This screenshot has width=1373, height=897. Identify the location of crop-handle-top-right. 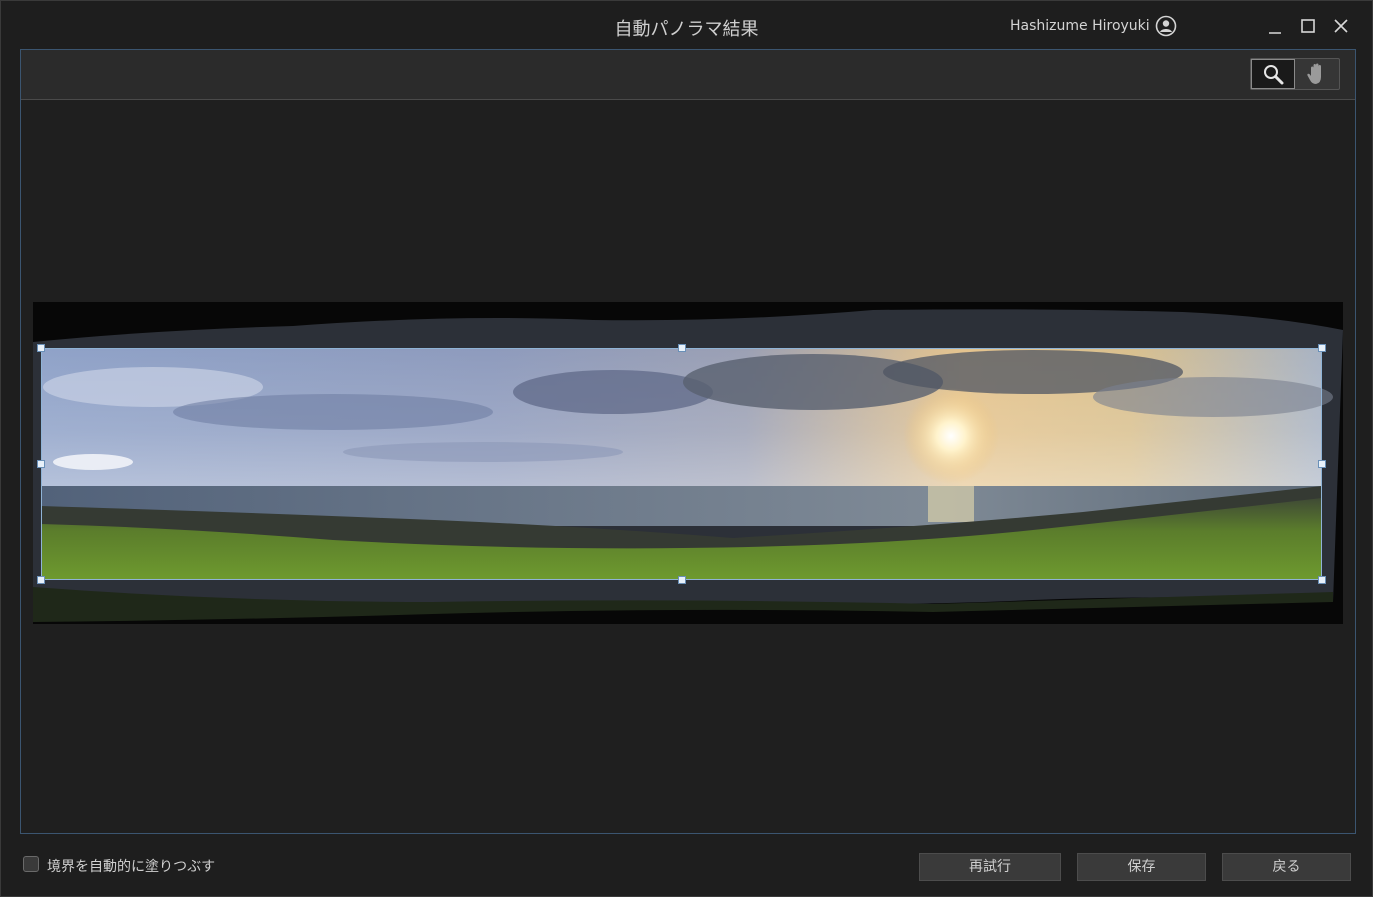
(1322, 348).